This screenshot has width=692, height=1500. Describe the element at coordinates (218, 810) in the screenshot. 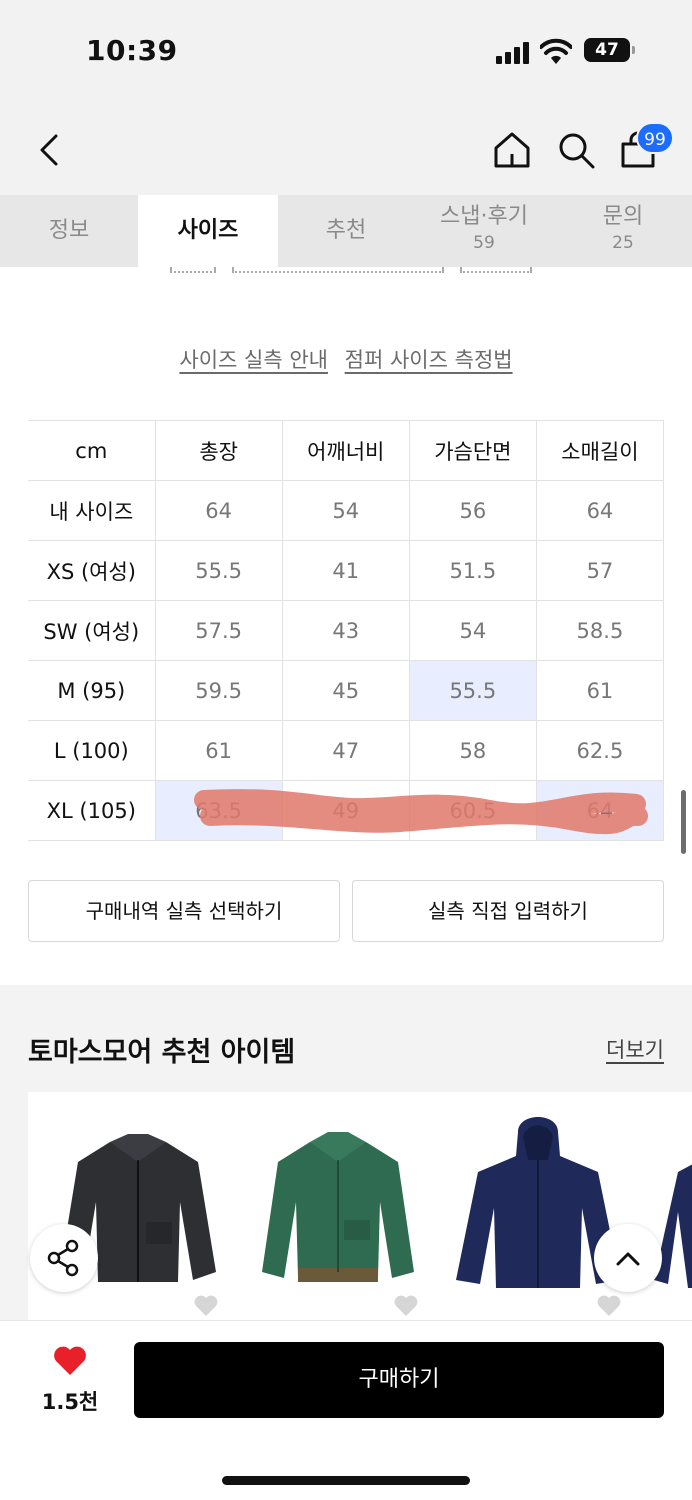

I see `table-cell-highlighted: 63.5` at that location.